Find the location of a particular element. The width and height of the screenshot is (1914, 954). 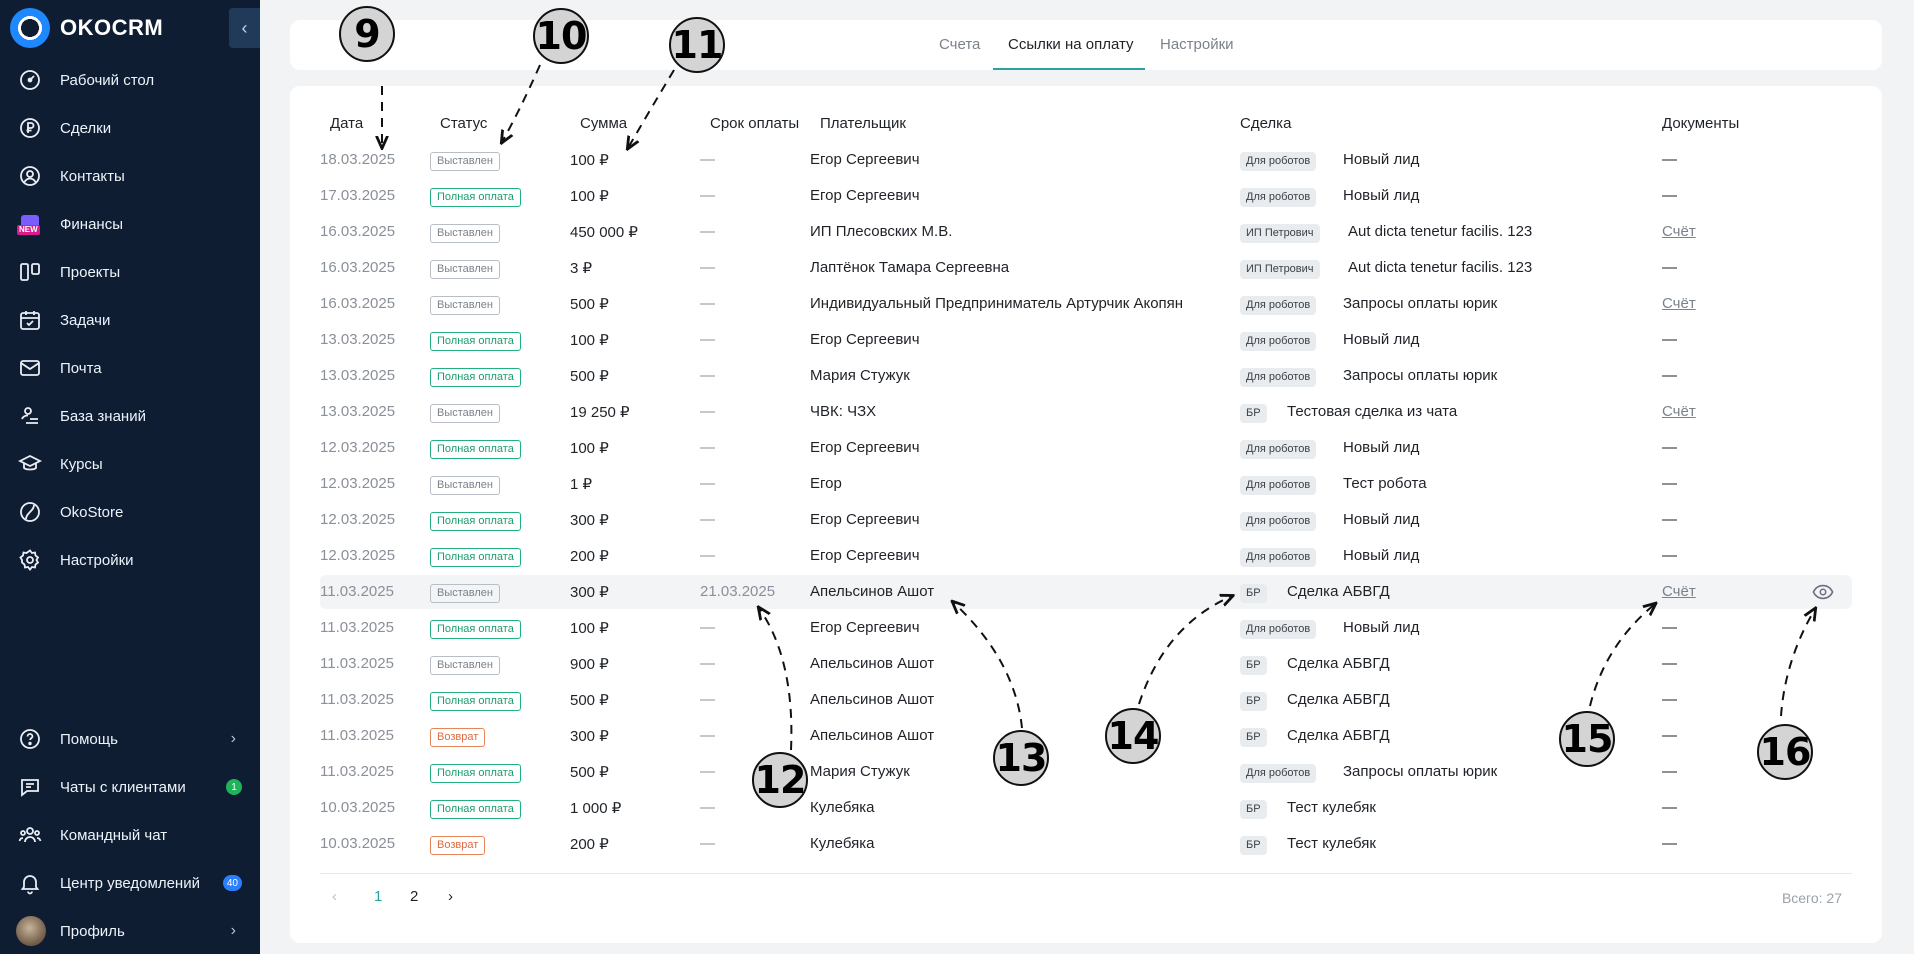

nav-item-team-chat: Командный чат is located at coordinates (130, 835).